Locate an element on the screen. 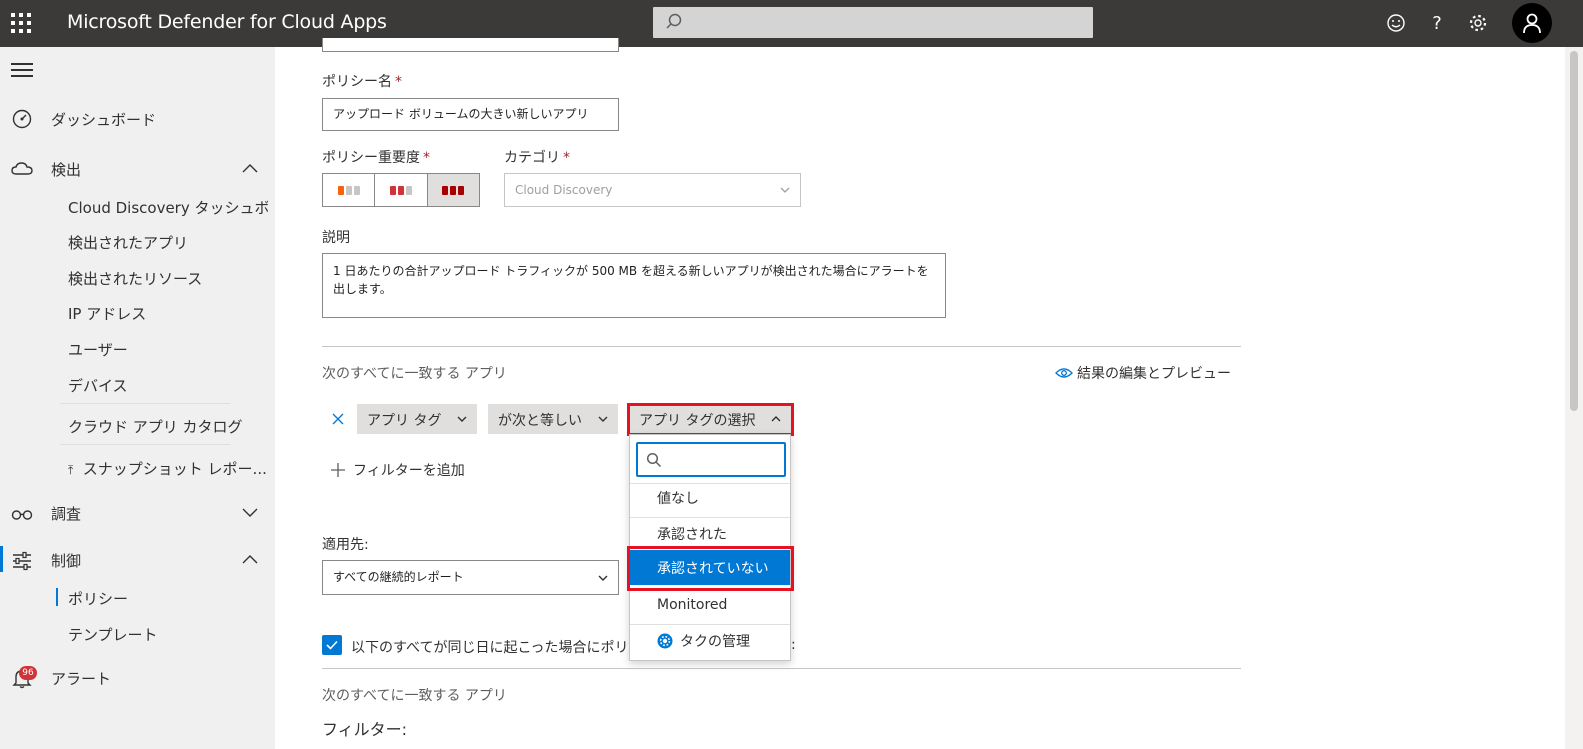  gear-icon is located at coordinates (665, 641).